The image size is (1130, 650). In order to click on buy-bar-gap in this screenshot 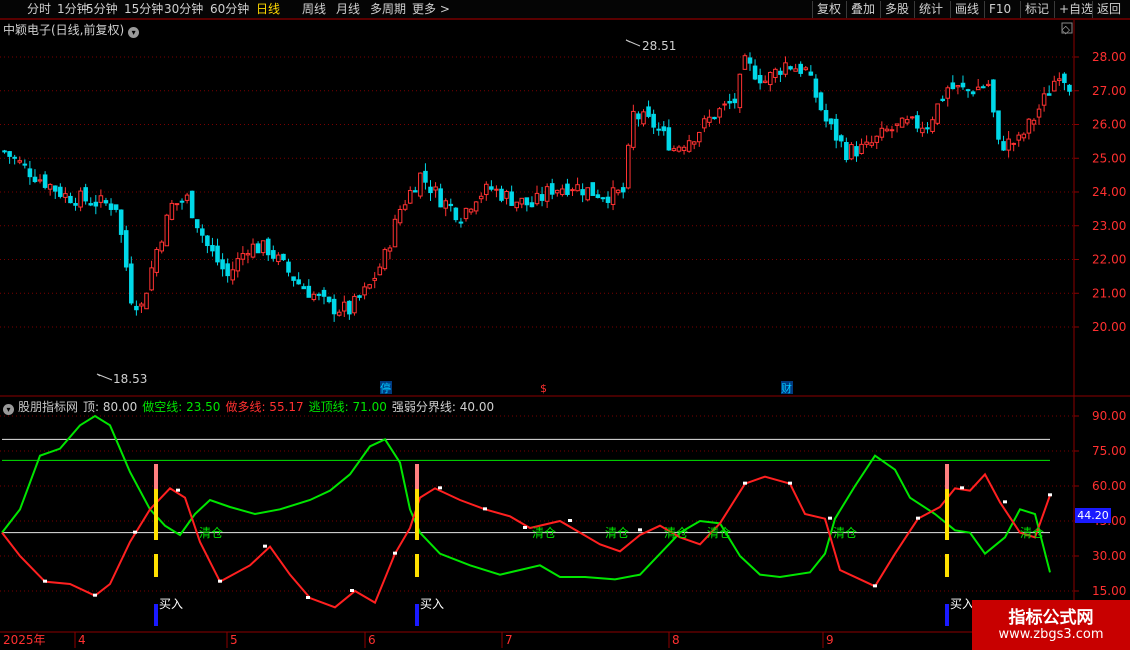, I will do `click(156, 547)`.